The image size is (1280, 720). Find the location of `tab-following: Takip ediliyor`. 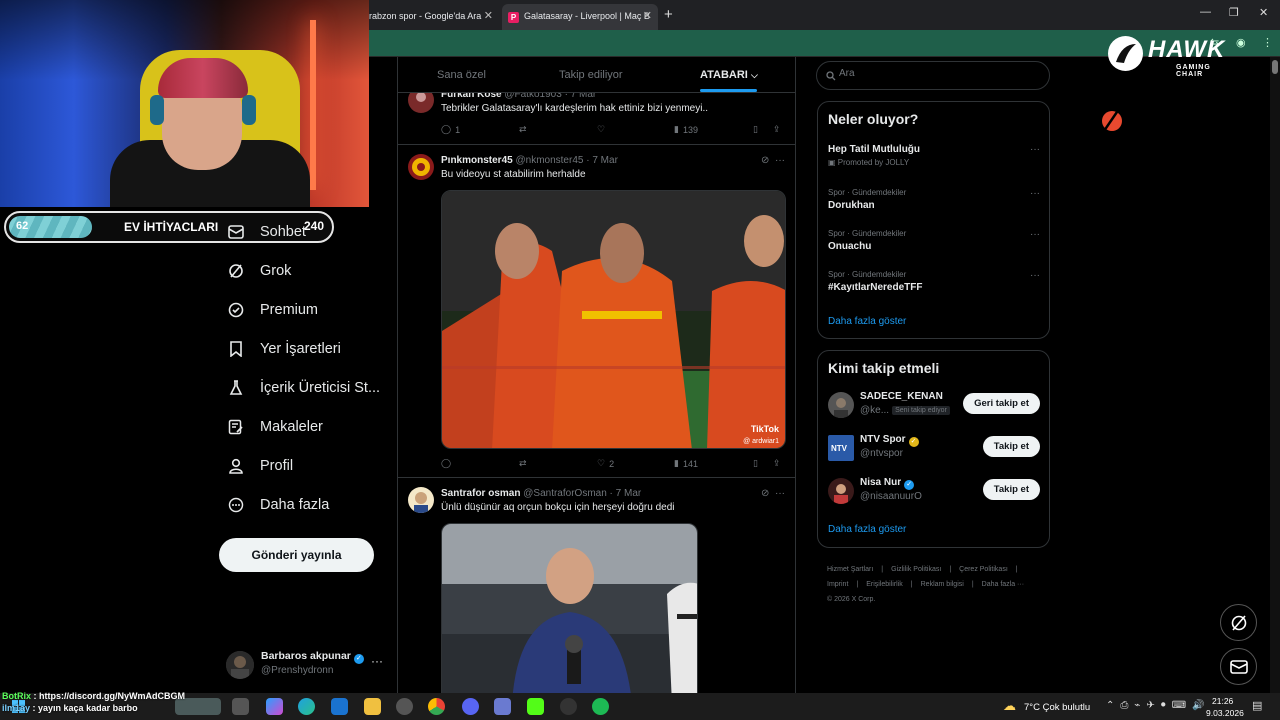

tab-following: Takip ediliyor is located at coordinates (591, 75).